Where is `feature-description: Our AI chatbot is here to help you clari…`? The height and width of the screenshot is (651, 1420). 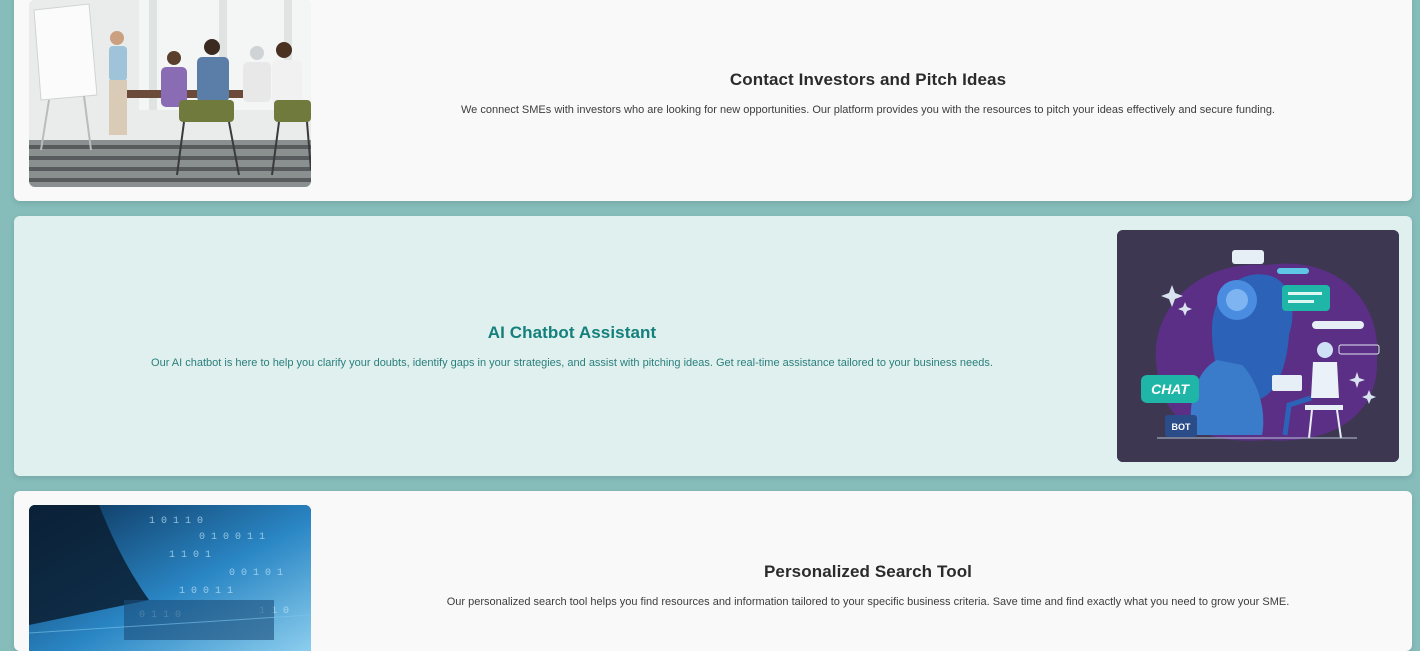 feature-description: Our AI chatbot is here to help you clari… is located at coordinates (572, 363).